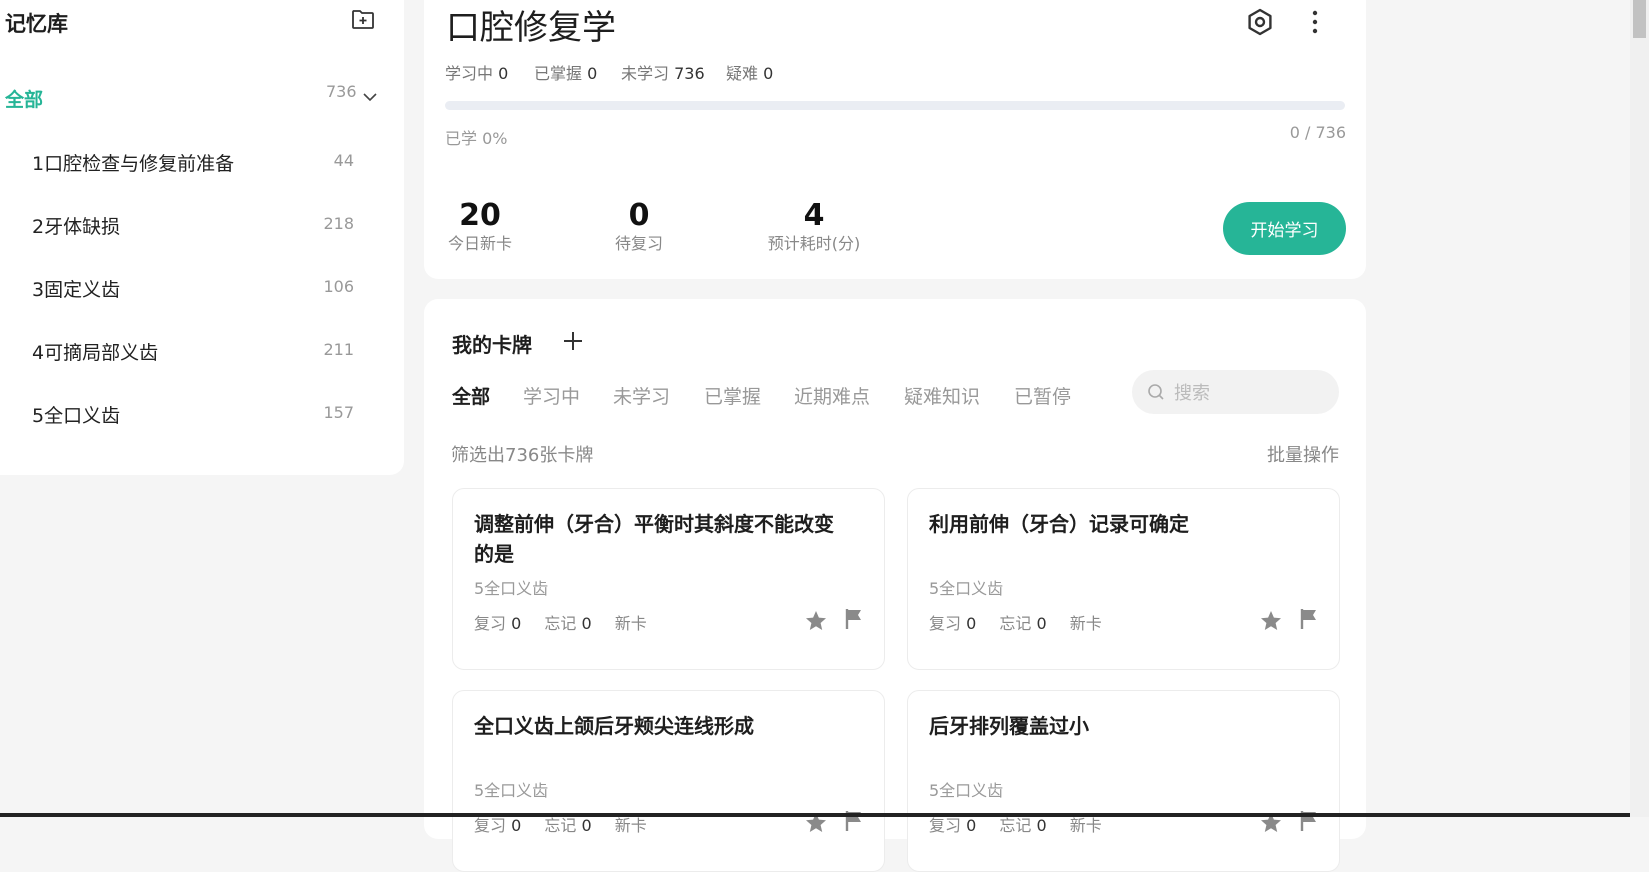 Image resolution: width=1649 pixels, height=872 pixels. What do you see at coordinates (732, 395) in the screenshot?
I see `tab-mastered: 已掌握` at bounding box center [732, 395].